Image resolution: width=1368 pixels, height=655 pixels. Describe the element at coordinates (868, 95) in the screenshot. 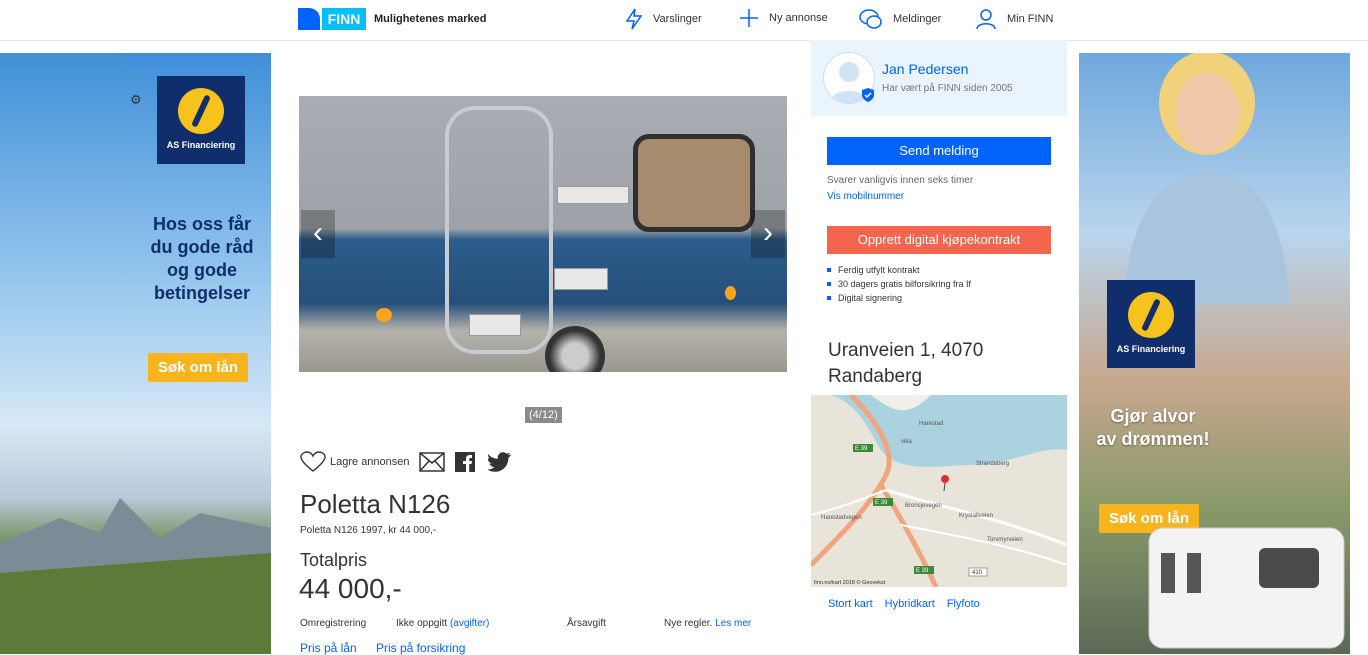

I see `verified-badge-icon` at that location.